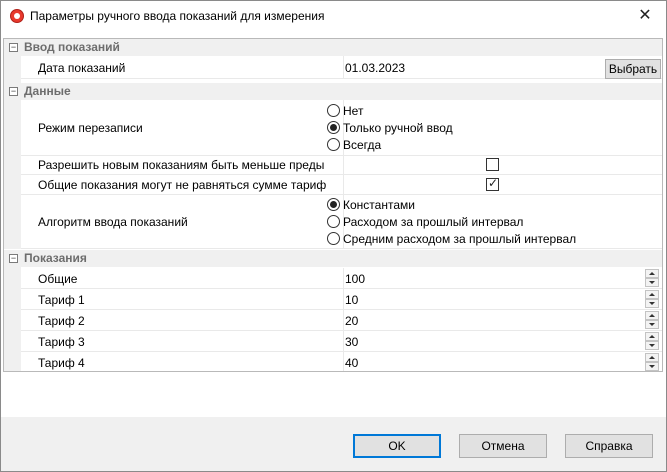 The image size is (667, 472). Describe the element at coordinates (333, 110) in the screenshot. I see `radio-overwrite-none` at that location.